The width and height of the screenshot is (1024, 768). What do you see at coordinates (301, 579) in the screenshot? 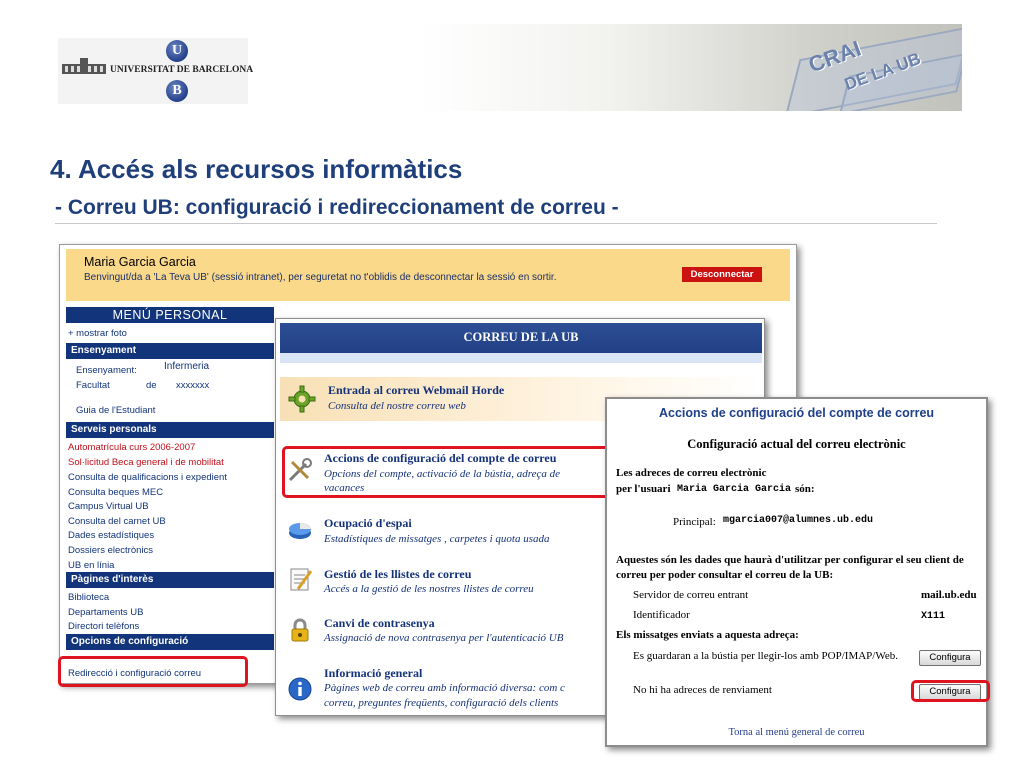
I see `list-notepad-icon` at bounding box center [301, 579].